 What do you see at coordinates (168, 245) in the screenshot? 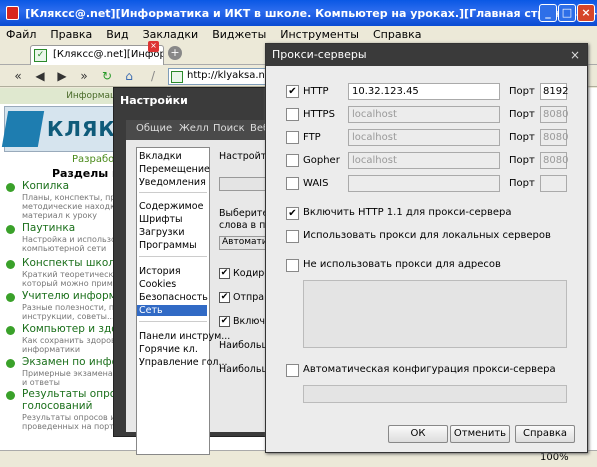
I see `list-item: Программы` at bounding box center [168, 245].